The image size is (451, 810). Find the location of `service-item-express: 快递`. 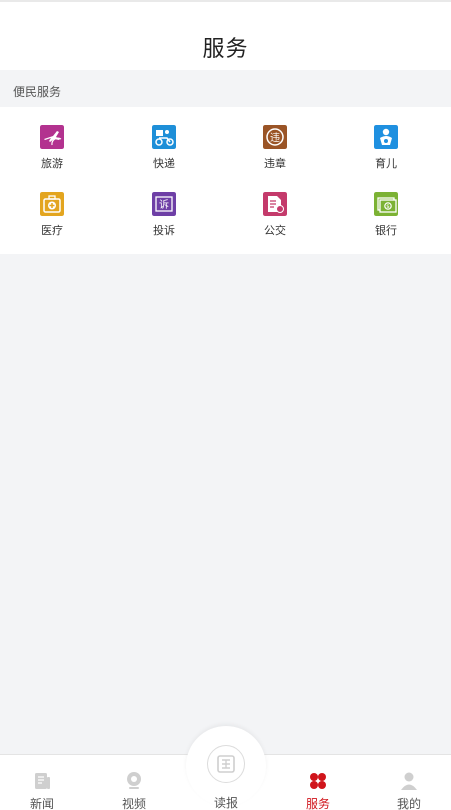

service-item-express: 快递 is located at coordinates (164, 148).